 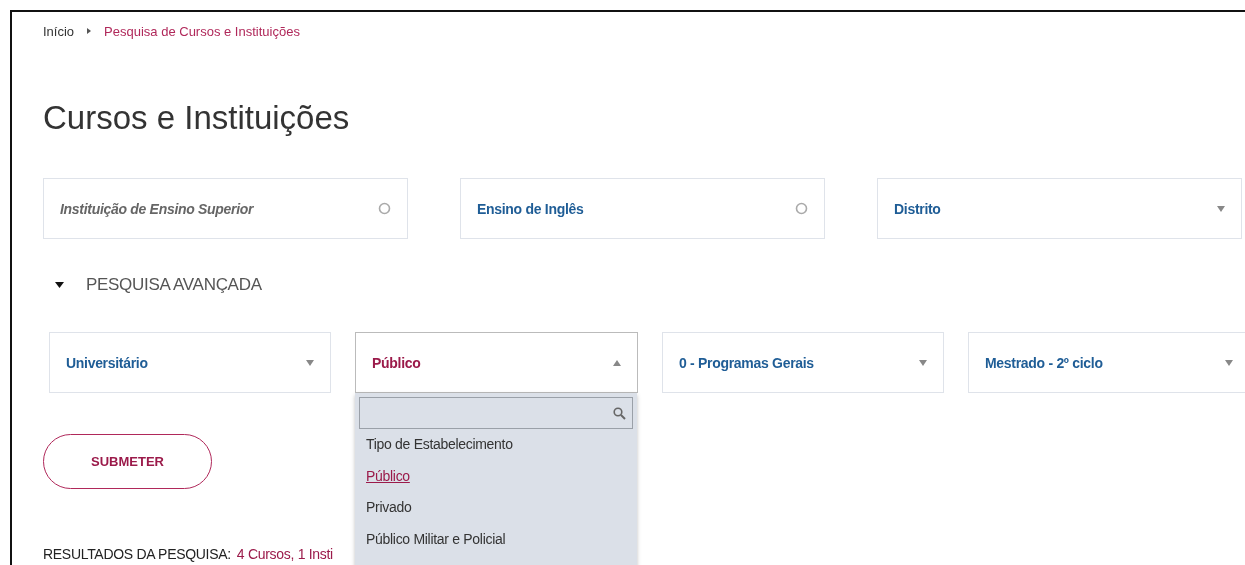 I want to click on dropdown-option: Privado, so click(x=496, y=508).